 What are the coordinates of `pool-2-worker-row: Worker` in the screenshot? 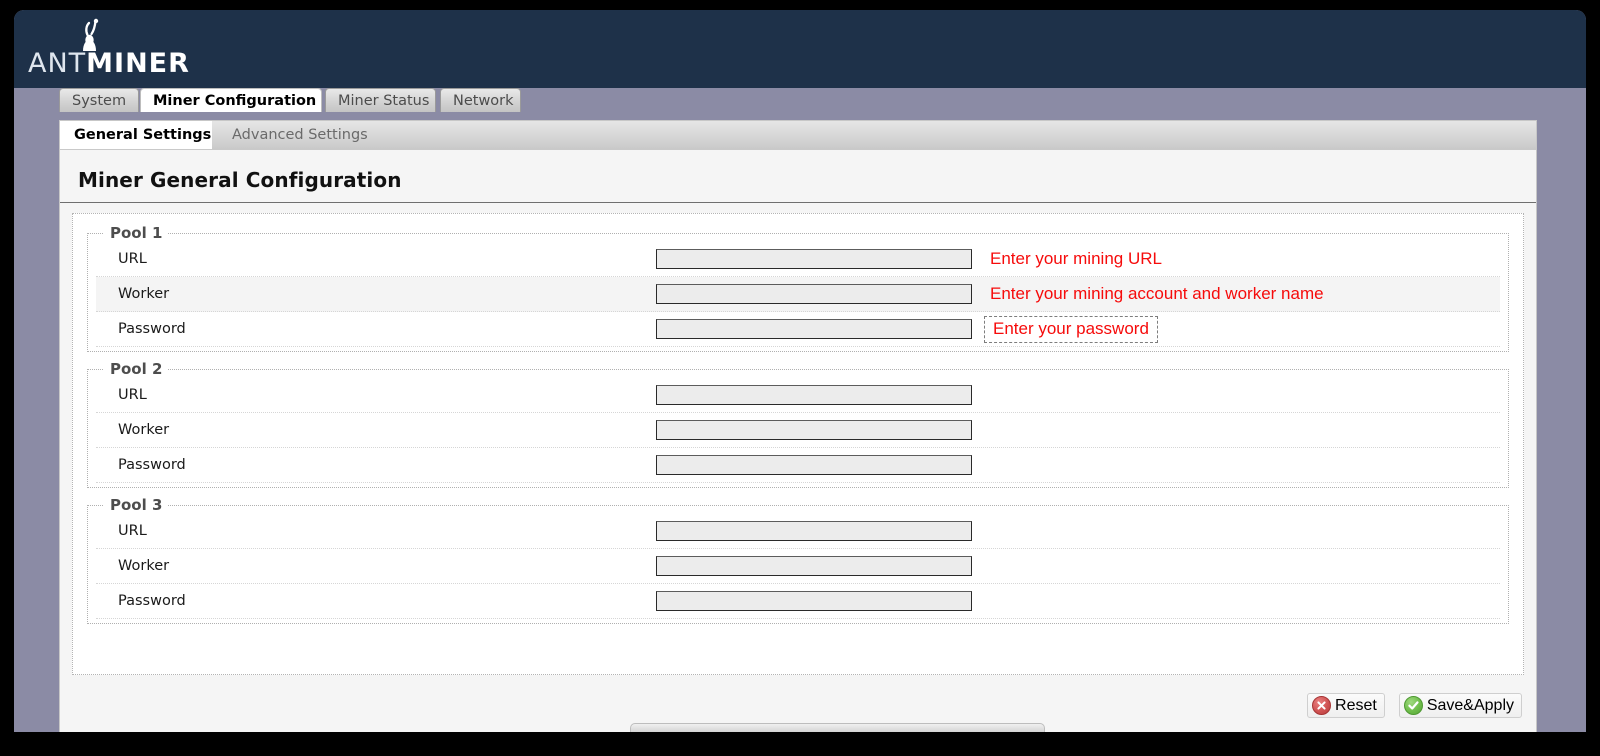 It's located at (798, 430).